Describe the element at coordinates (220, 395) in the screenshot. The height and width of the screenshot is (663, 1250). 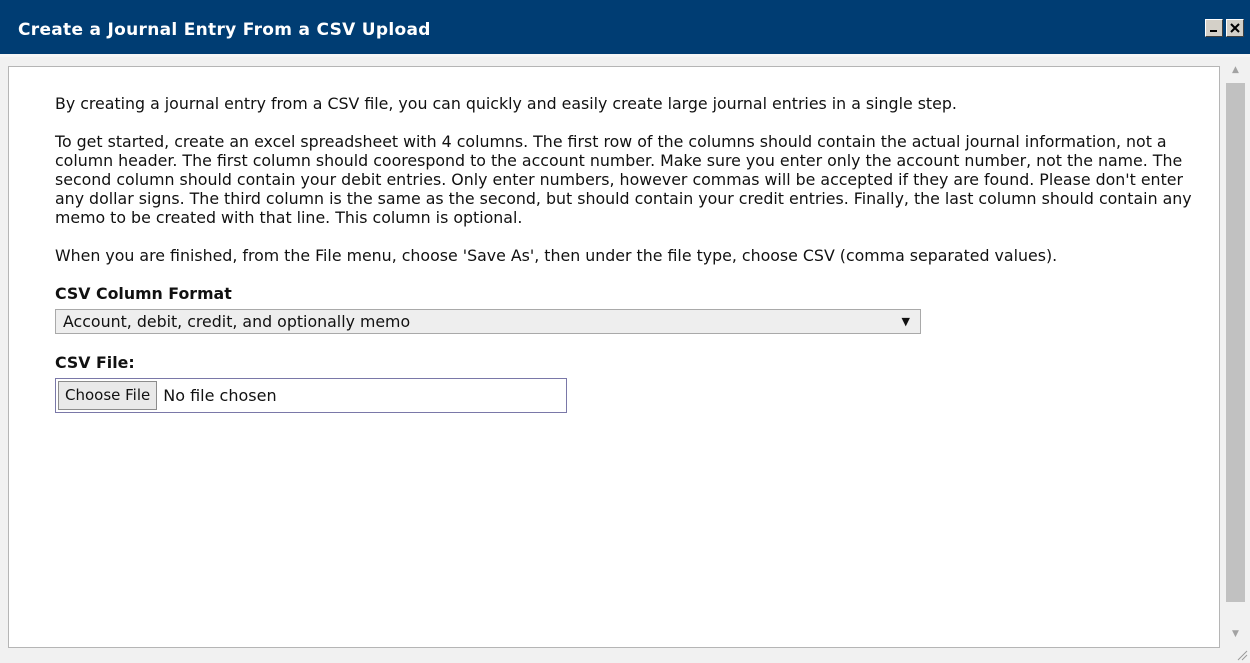
I see `file-status-text: No file chosen` at that location.